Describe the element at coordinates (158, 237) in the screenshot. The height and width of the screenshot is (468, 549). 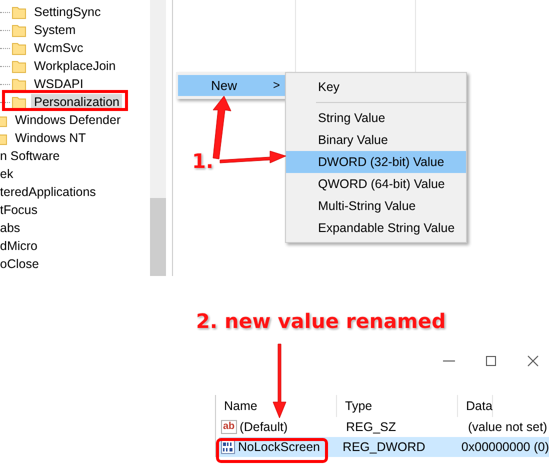
I see `scrollbar-thumb` at that location.